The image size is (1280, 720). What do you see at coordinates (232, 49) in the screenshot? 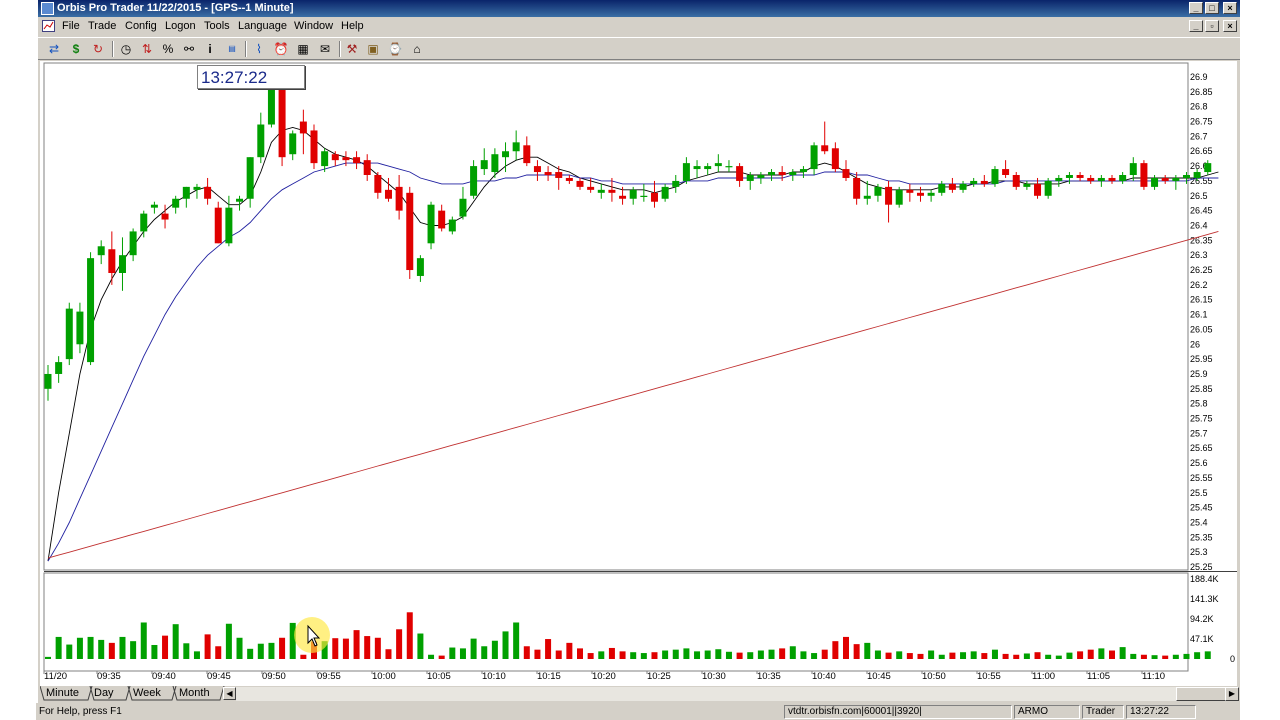
I see `quote-icon: ▤` at bounding box center [232, 49].